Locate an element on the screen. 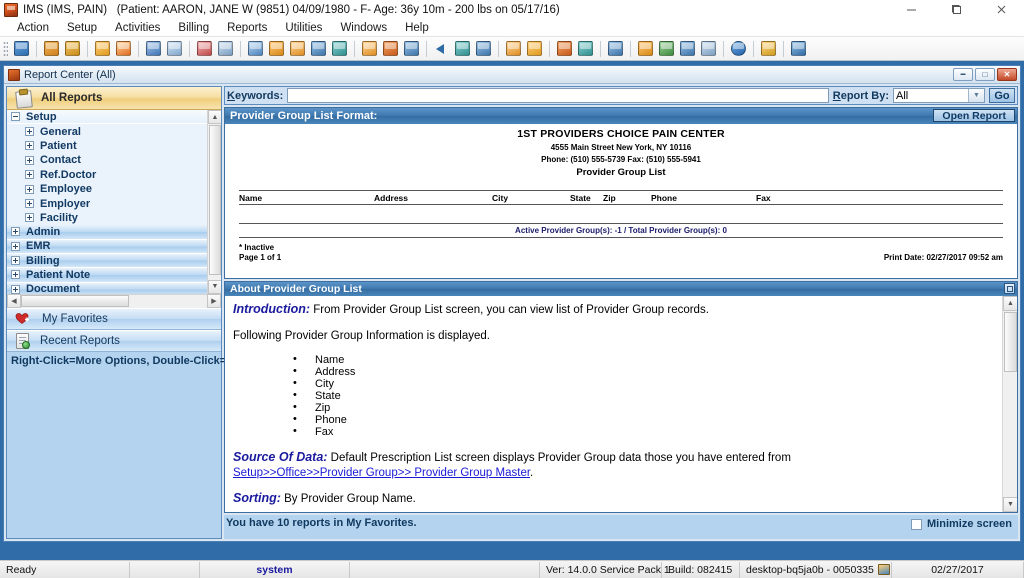  recent-reports-button: Recent Reports is located at coordinates (114, 340).